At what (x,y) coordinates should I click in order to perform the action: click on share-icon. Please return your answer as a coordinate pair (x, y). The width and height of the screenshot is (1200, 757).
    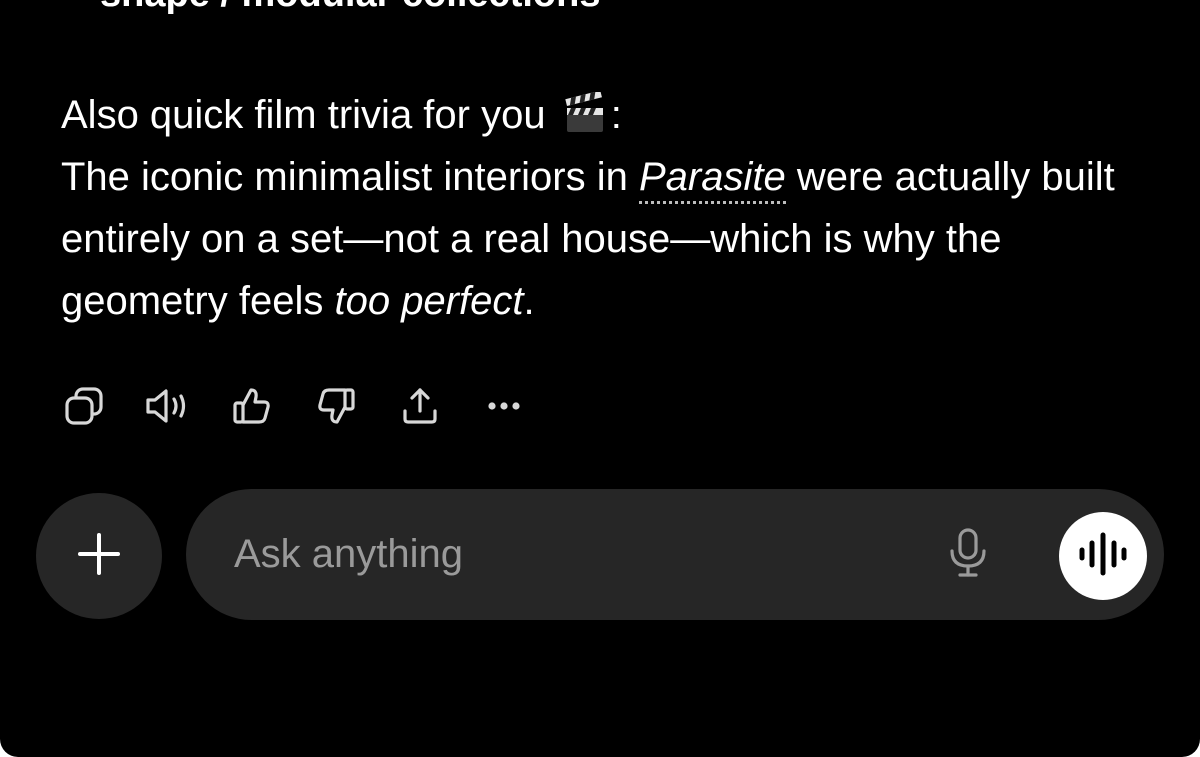
    Looking at the image, I should click on (420, 406).